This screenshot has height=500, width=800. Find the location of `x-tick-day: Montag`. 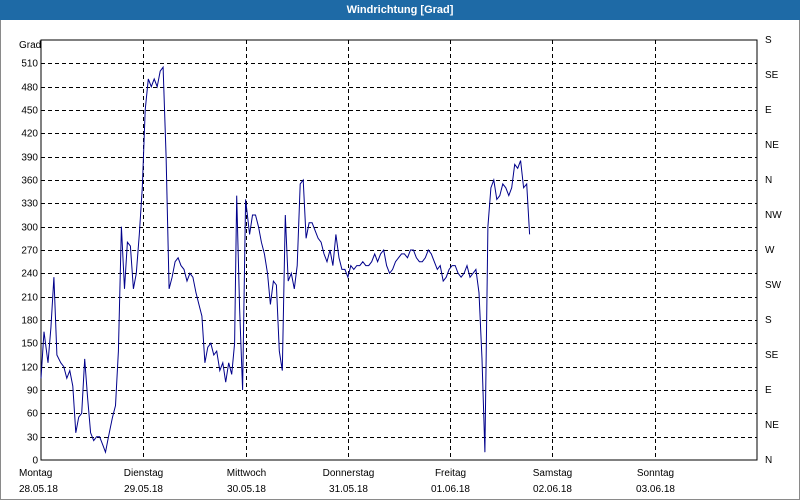

x-tick-day: Montag is located at coordinates (35, 473).